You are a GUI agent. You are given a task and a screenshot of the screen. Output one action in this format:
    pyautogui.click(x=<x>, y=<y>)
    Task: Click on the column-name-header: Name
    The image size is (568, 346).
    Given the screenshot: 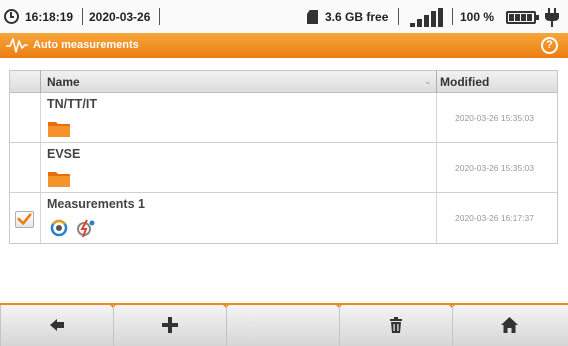 What is the action you would take?
    pyautogui.click(x=63, y=82)
    